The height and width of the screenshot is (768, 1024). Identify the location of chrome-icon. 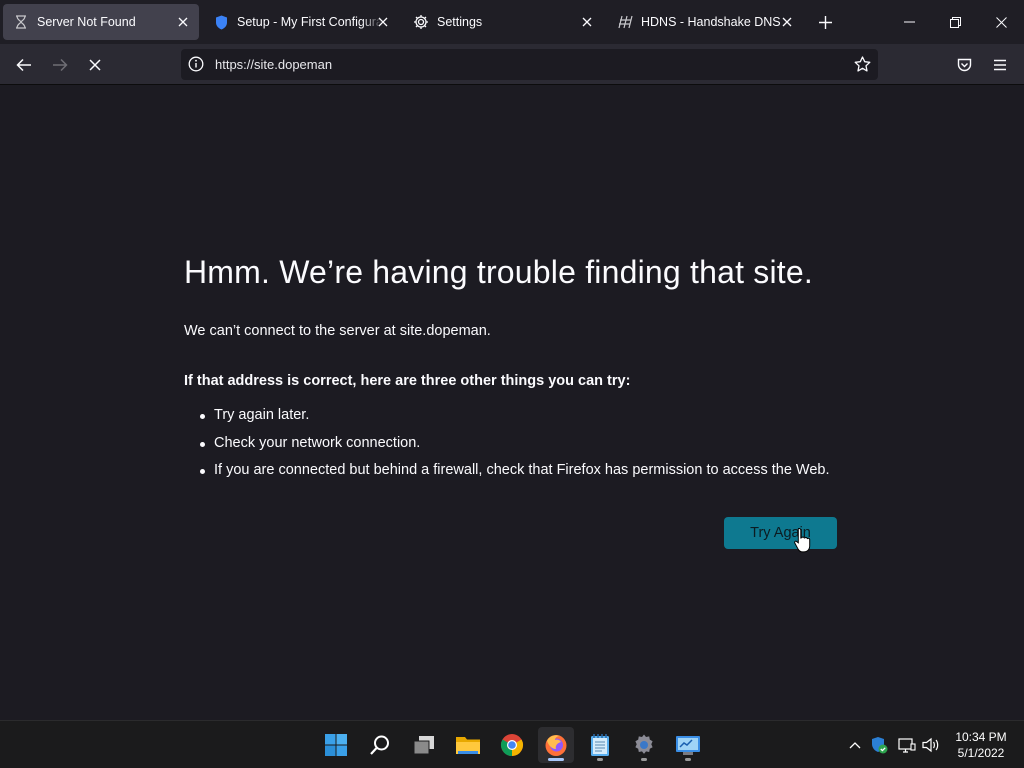
(512, 745).